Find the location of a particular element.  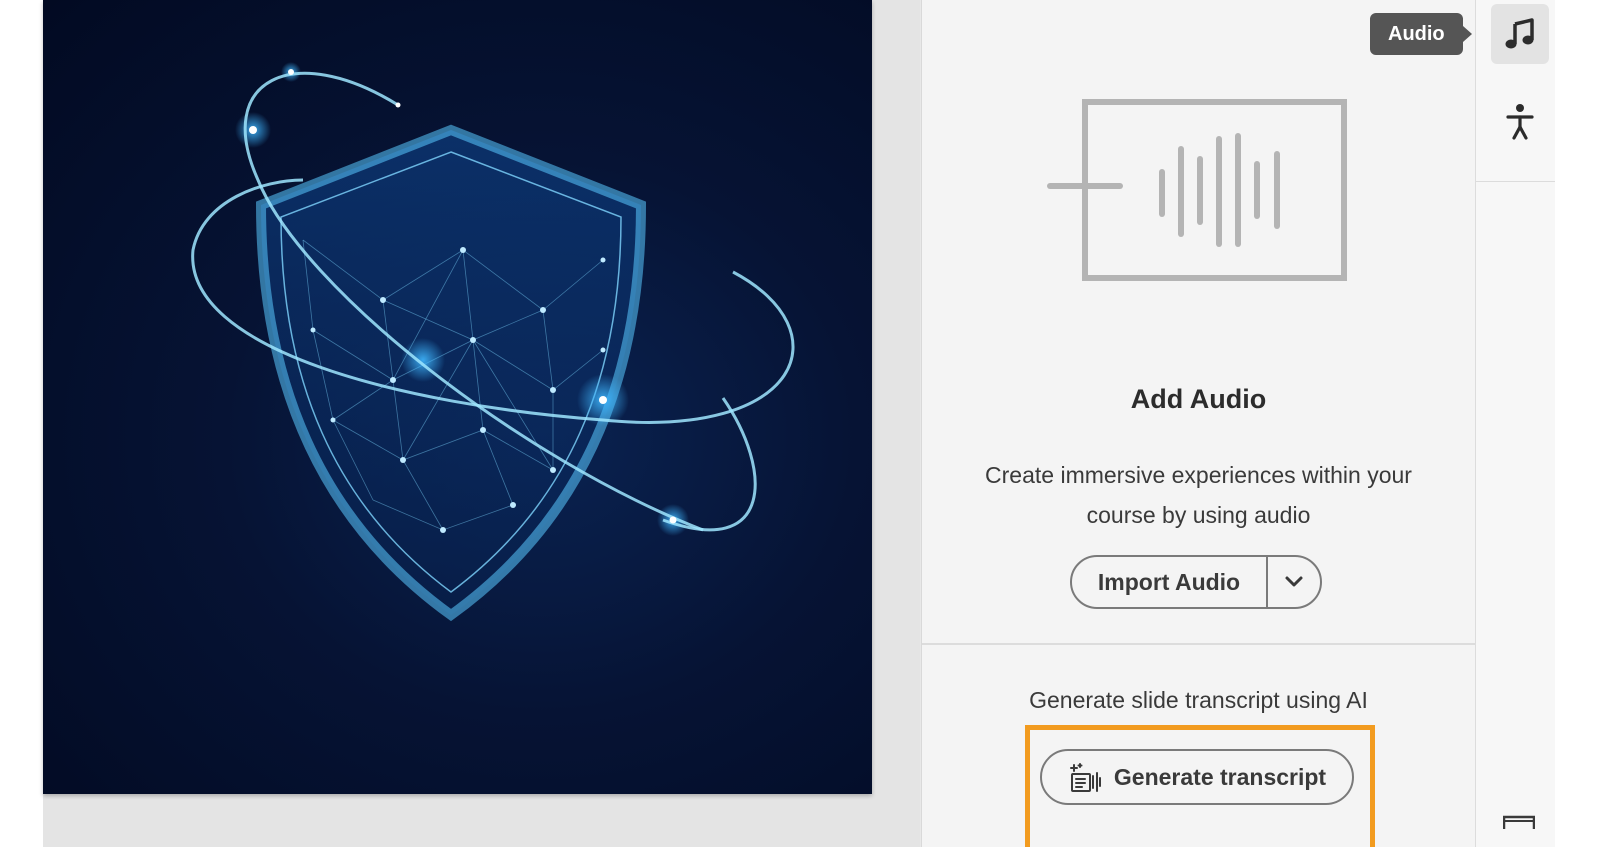

generate-transcript-label: Generate transcript is located at coordinates (1220, 776).